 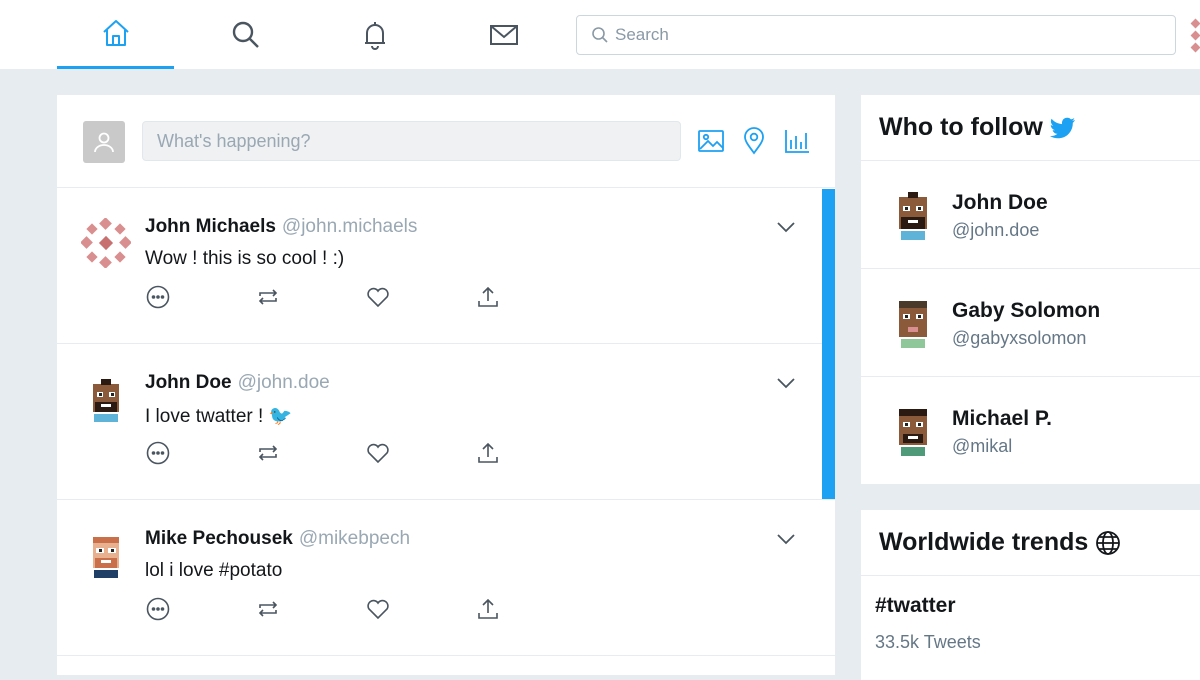 I want to click on bell-icon, so click(x=374, y=35).